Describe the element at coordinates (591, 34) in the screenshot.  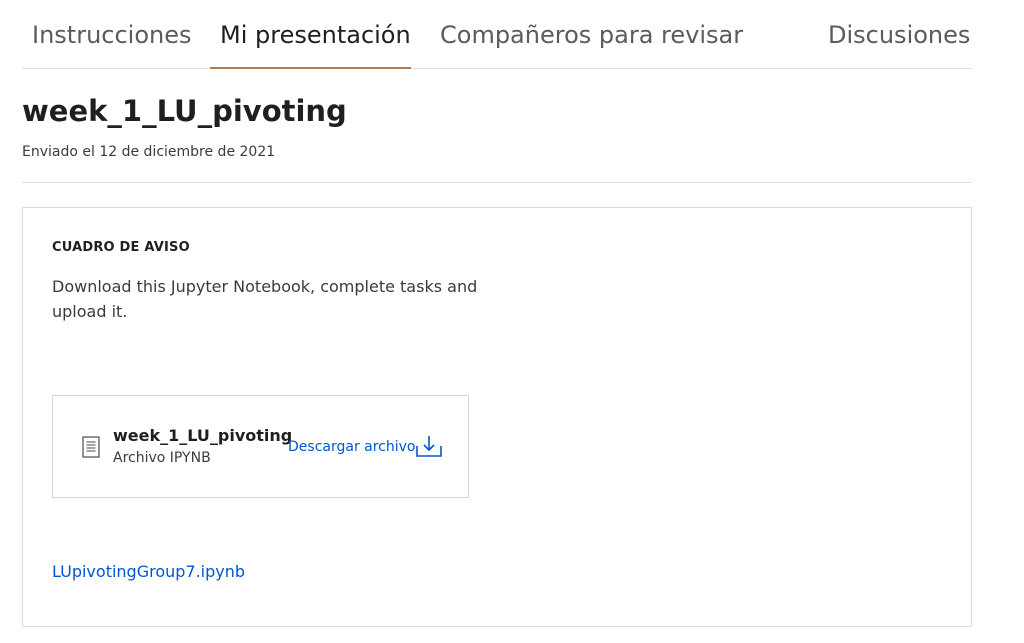
I see `tab-companeros-para-revisar: Compañeros para revisar` at that location.